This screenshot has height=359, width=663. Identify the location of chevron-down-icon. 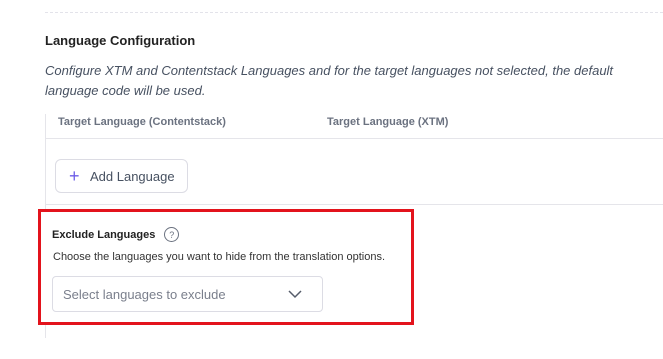
(295, 294).